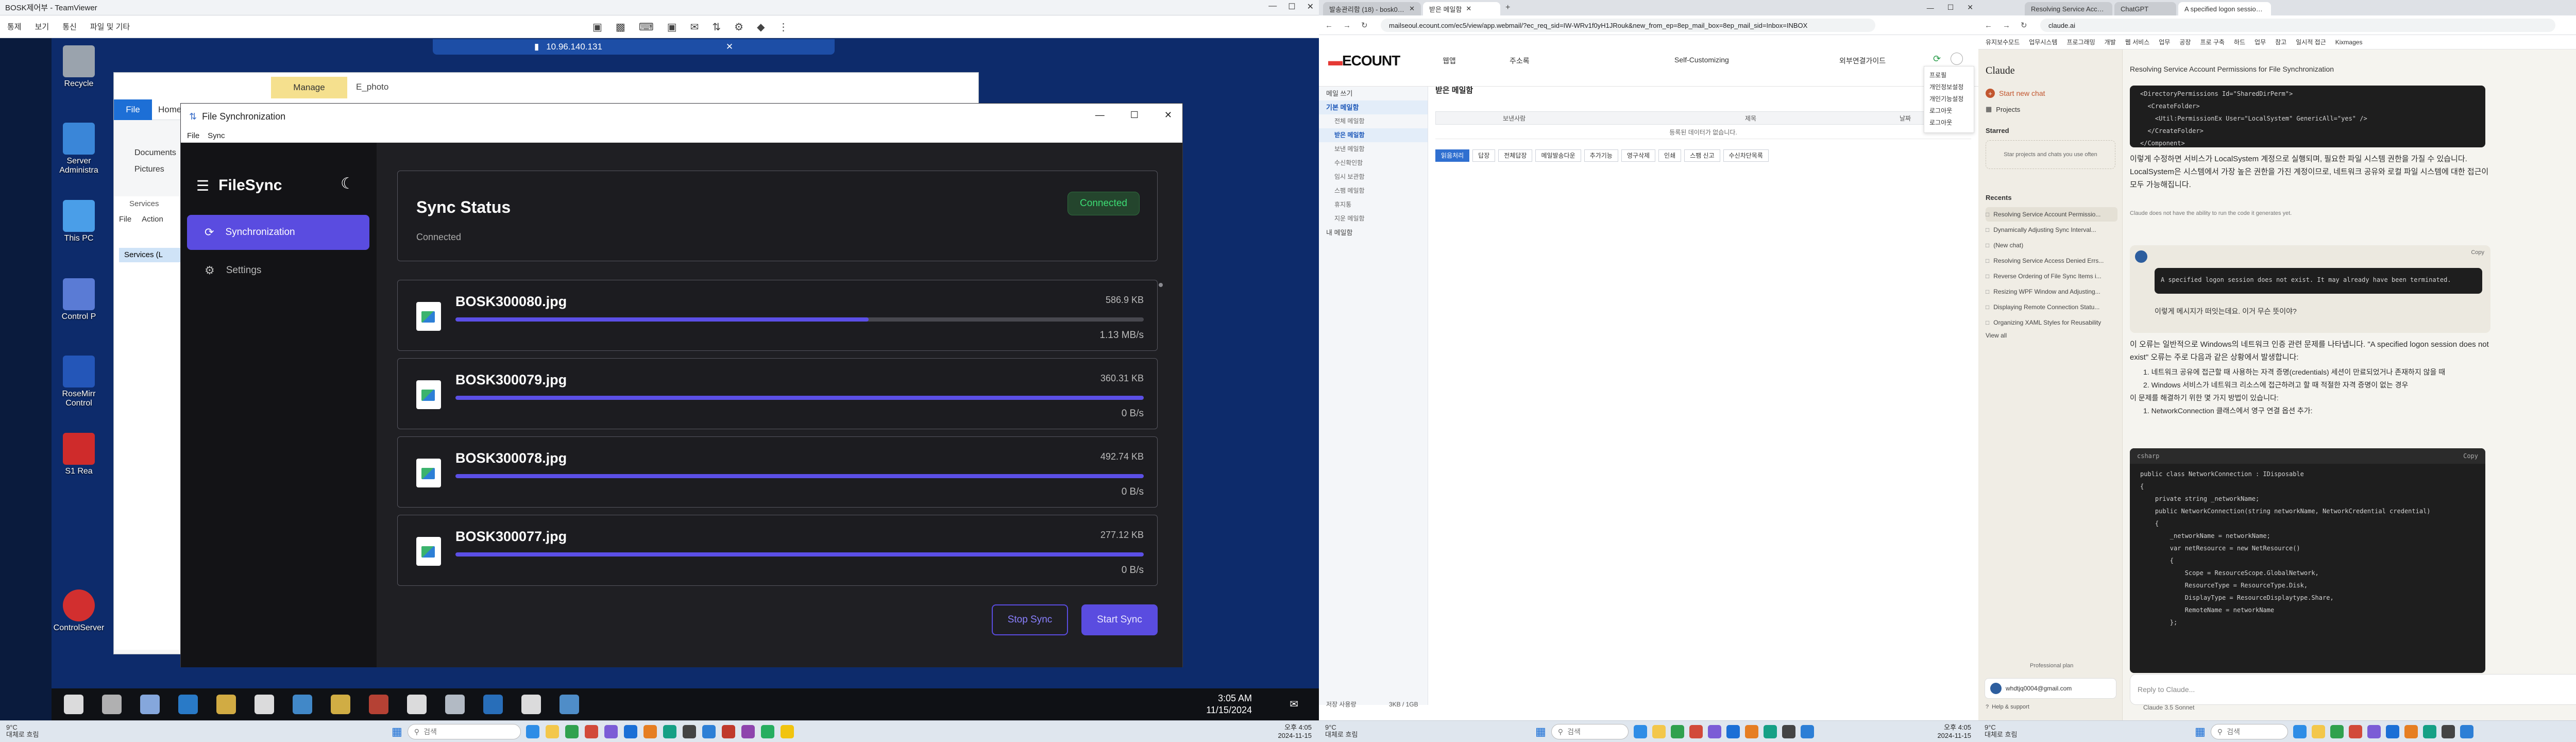 Image resolution: width=2576 pixels, height=742 pixels. What do you see at coordinates (620, 27) in the screenshot?
I see `display-icon: ▩` at bounding box center [620, 27].